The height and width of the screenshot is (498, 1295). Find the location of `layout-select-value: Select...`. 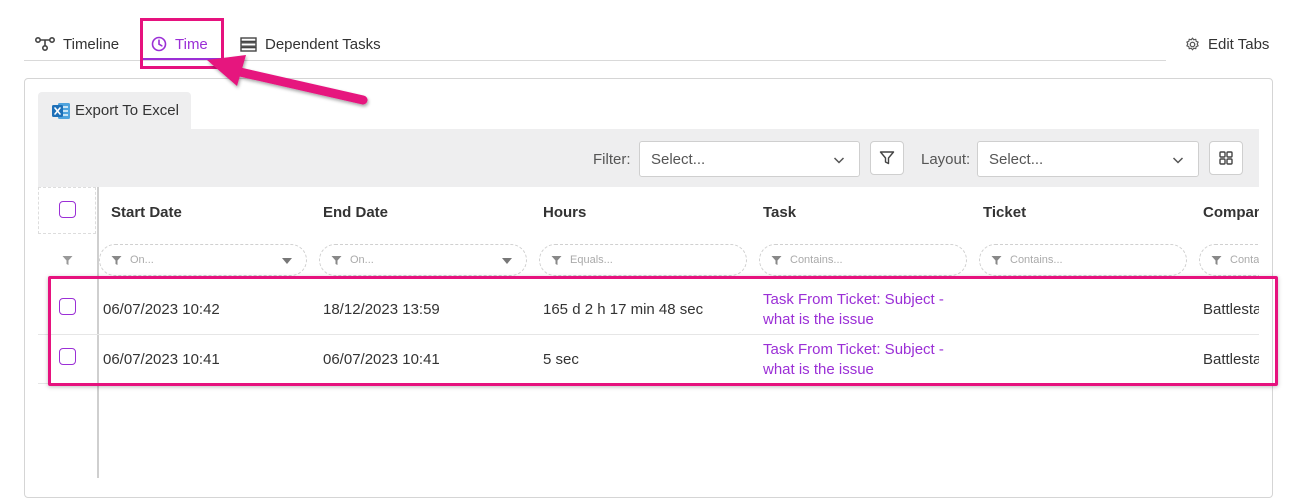

layout-select-value: Select... is located at coordinates (1016, 159).